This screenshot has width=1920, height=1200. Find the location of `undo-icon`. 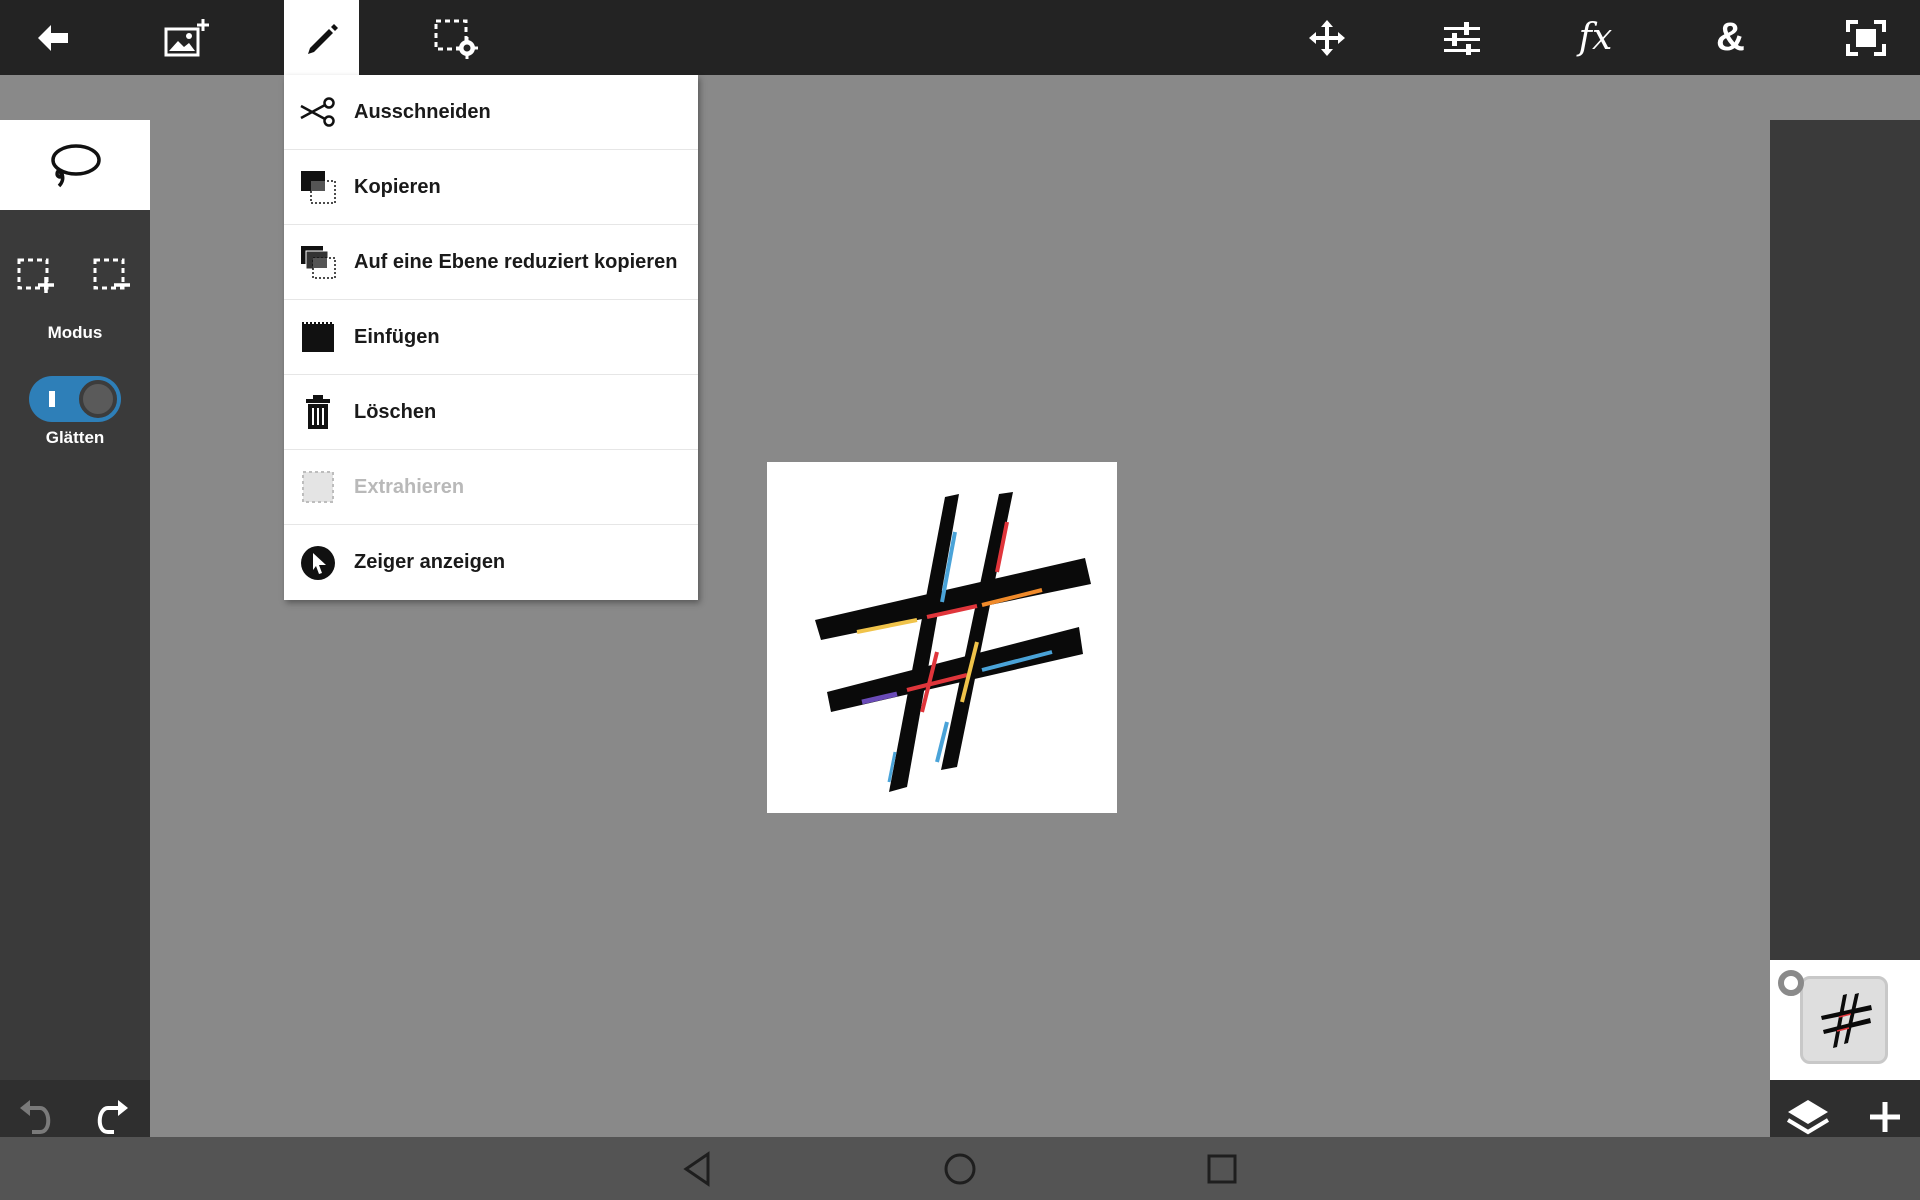

undo-icon is located at coordinates (35, 1117).